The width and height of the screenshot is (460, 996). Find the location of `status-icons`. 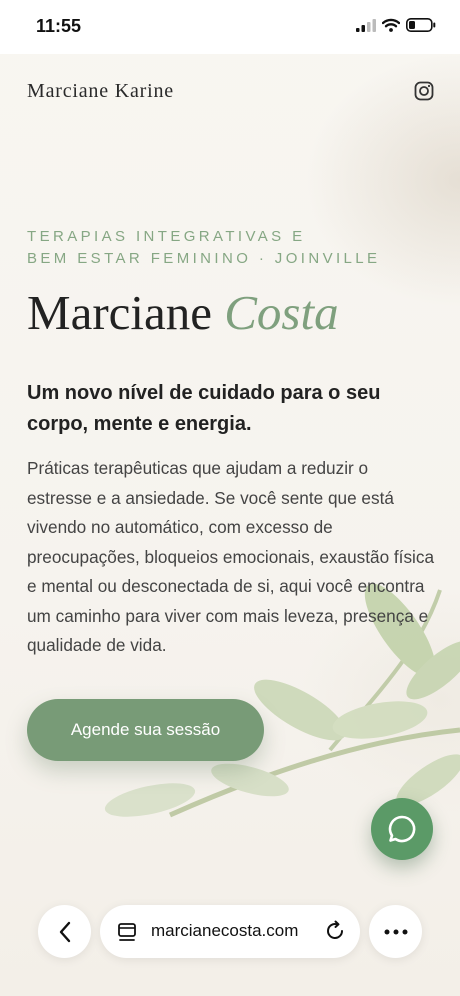

status-icons is located at coordinates (396, 25).